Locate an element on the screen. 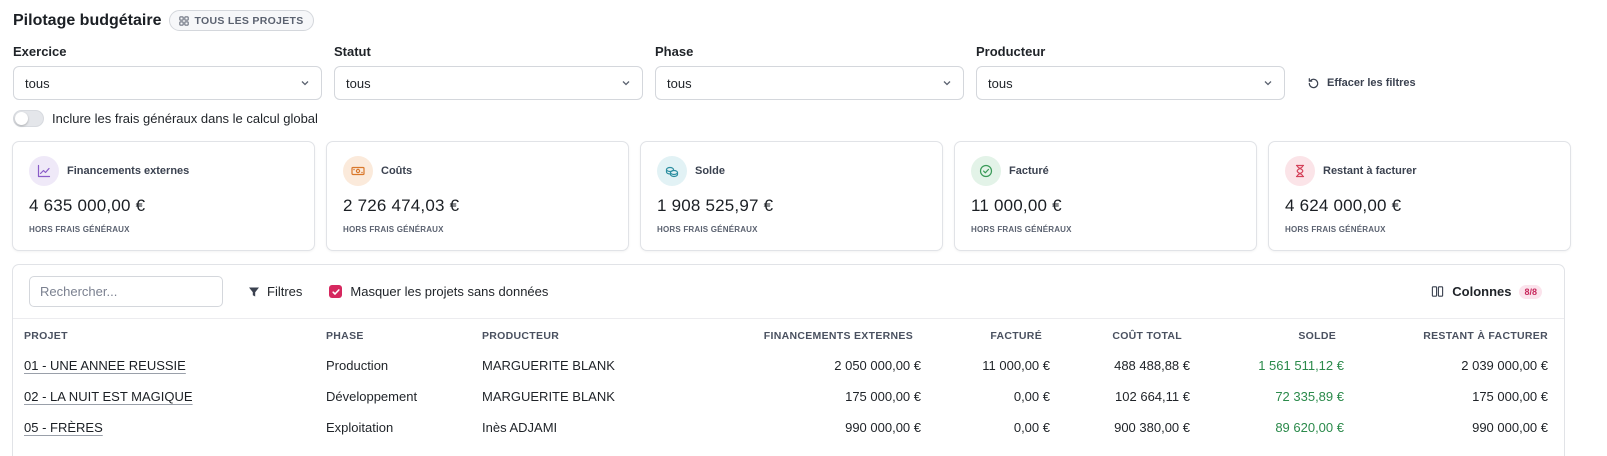 The image size is (1607, 456). kpi-label: Solde is located at coordinates (710, 171).